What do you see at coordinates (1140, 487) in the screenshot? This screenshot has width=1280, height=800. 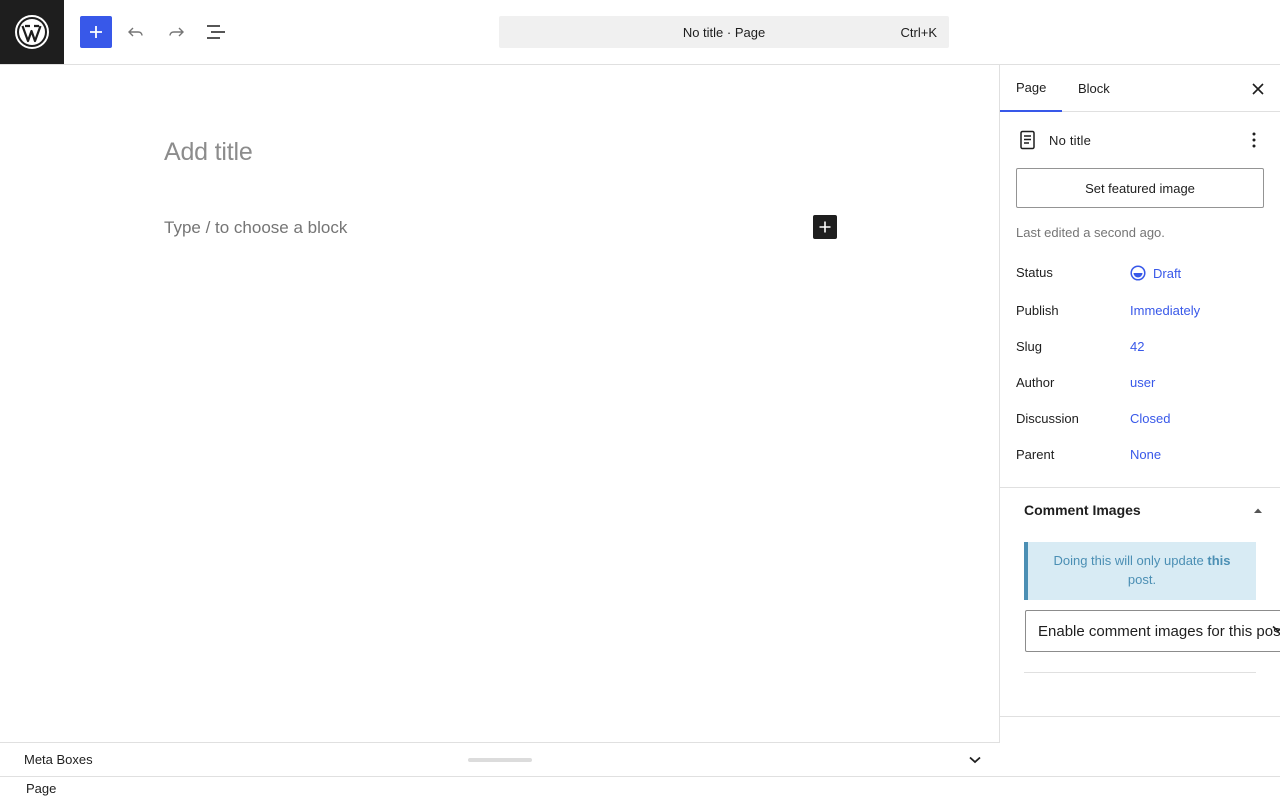 I see `panel-divider` at bounding box center [1140, 487].